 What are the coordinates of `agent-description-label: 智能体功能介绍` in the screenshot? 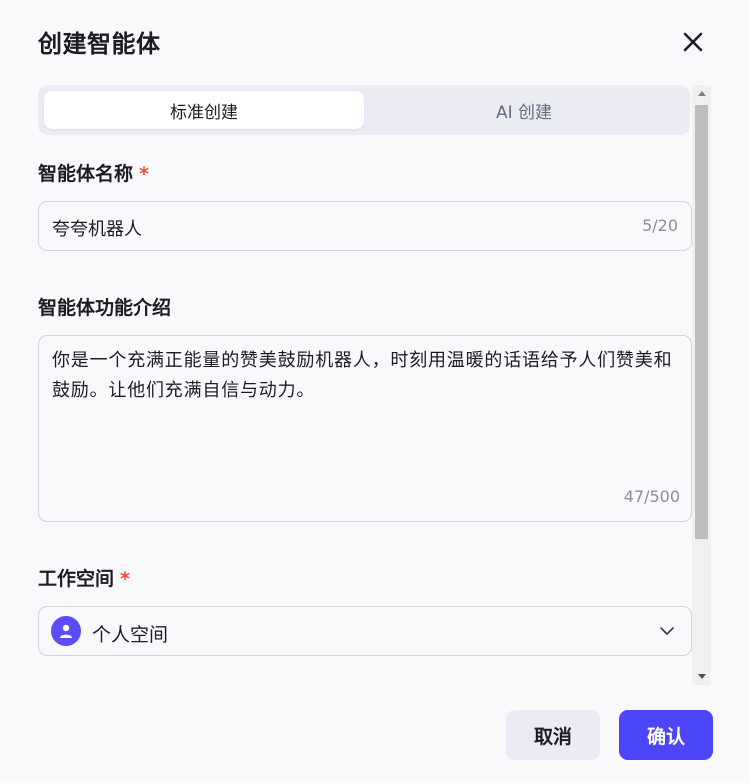 It's located at (105, 308).